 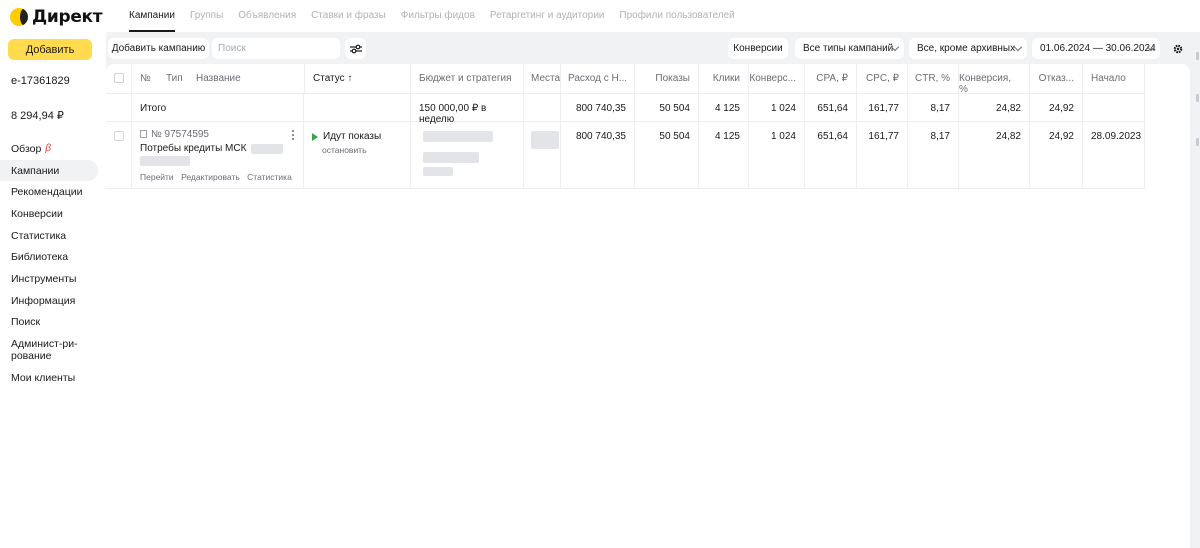 What do you see at coordinates (181, 78) in the screenshot?
I see `header-type: Тип` at bounding box center [181, 78].